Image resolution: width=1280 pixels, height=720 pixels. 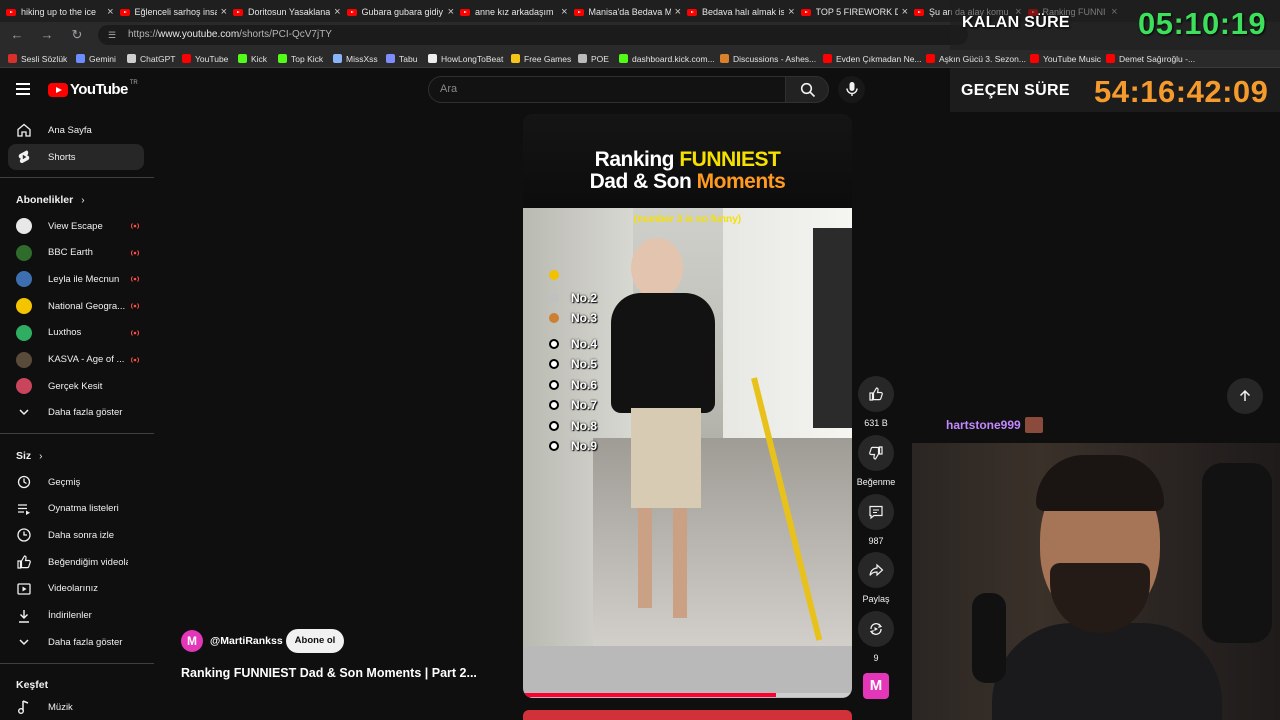 I want to click on bookmark-label: Free Games, so click(x=548, y=58).